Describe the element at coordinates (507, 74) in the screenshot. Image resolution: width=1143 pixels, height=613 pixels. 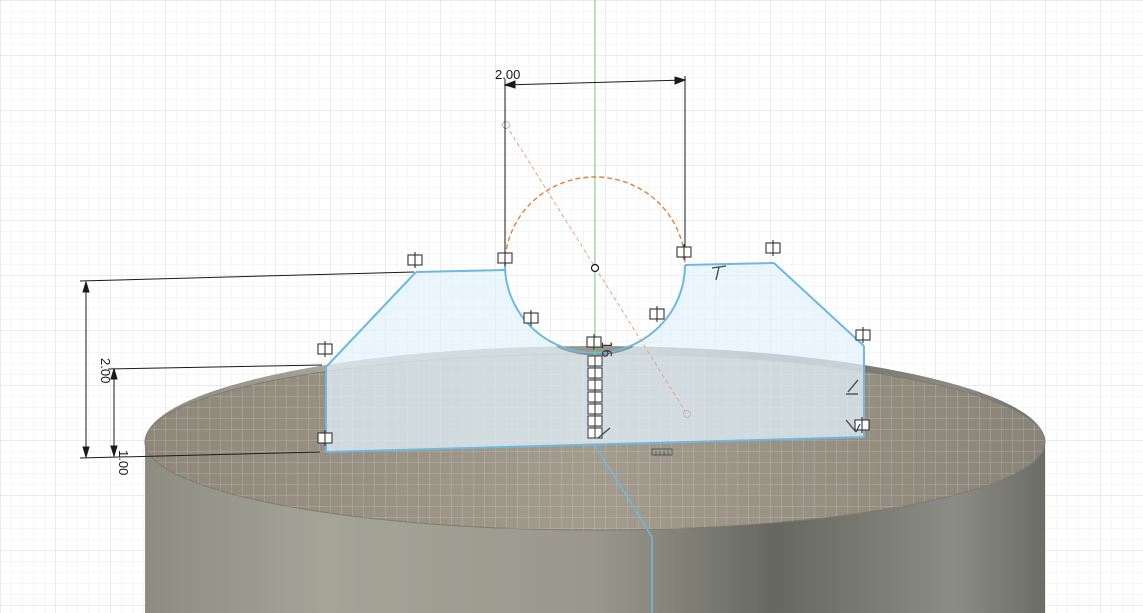
I see `dimension-top-width-label: 2.00` at that location.